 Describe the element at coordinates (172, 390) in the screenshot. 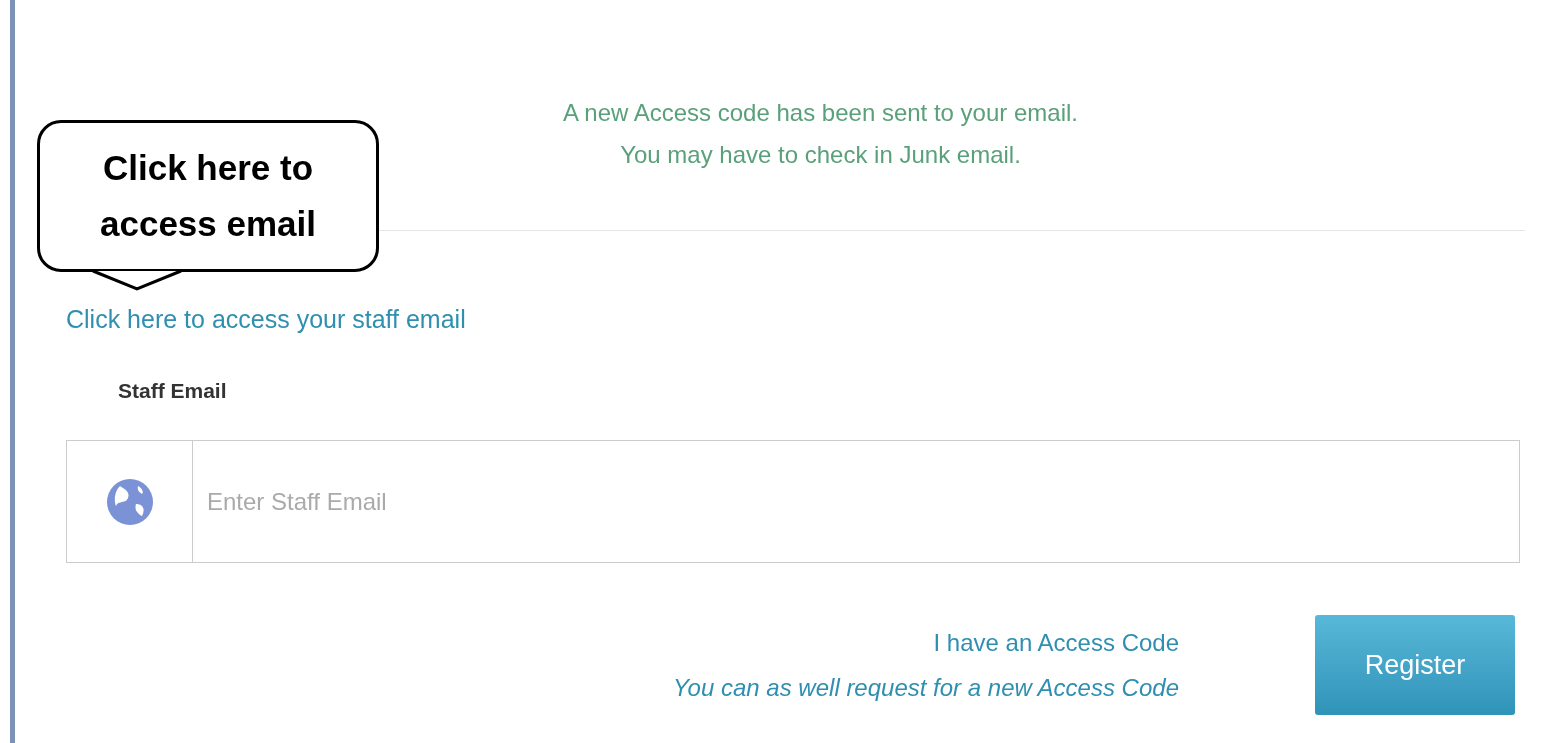

I see `field-label: Staff Email` at that location.